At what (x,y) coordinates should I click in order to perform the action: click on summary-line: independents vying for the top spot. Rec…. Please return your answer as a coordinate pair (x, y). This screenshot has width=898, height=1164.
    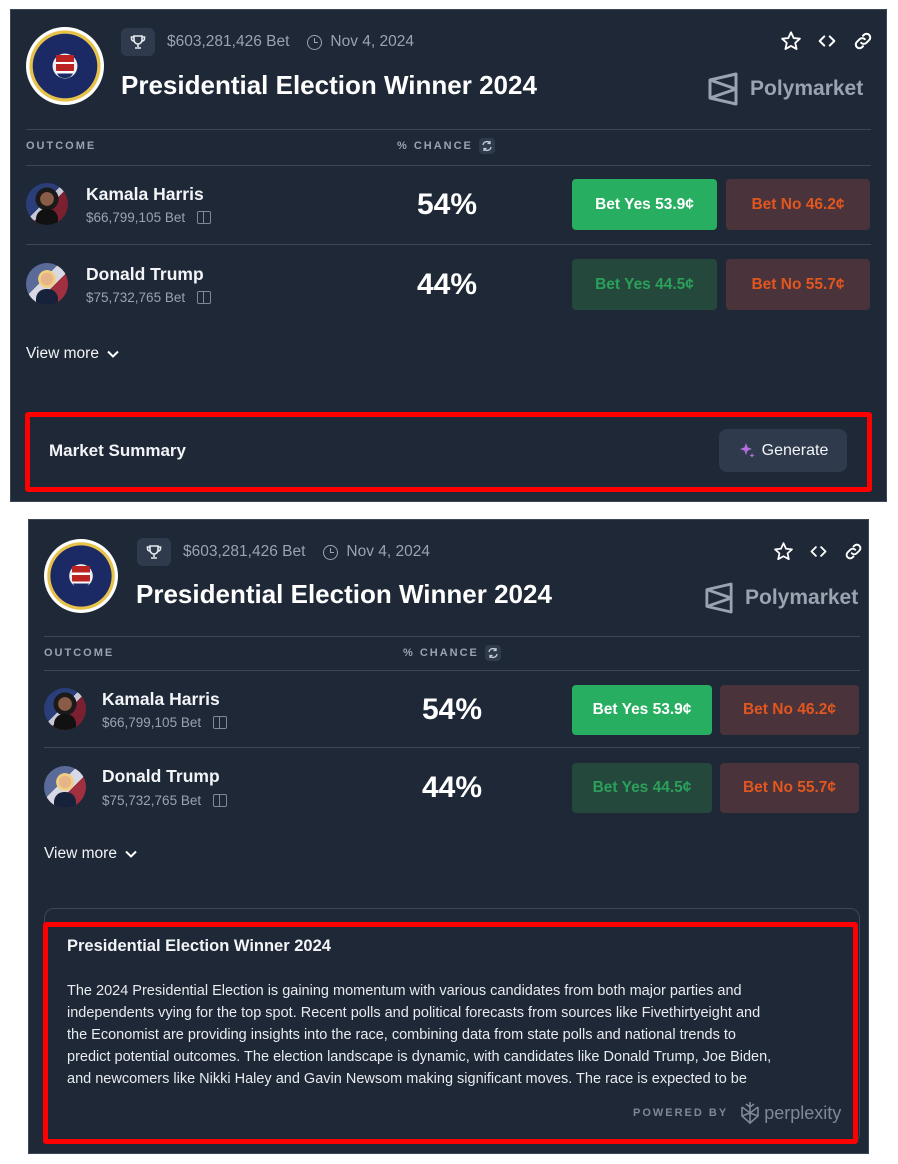
    Looking at the image, I should click on (414, 1013).